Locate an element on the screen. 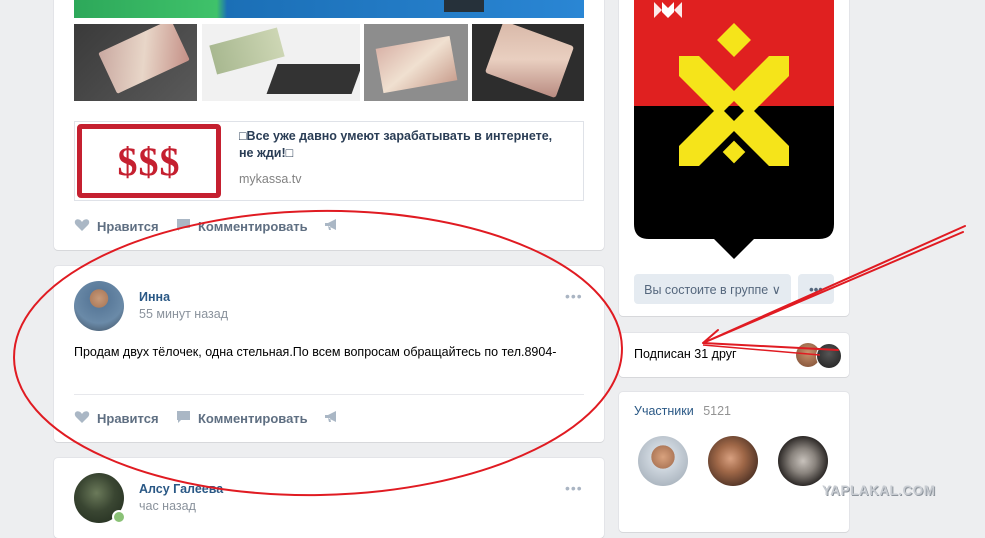  friends-card: Подписан 31 друг is located at coordinates (734, 355).